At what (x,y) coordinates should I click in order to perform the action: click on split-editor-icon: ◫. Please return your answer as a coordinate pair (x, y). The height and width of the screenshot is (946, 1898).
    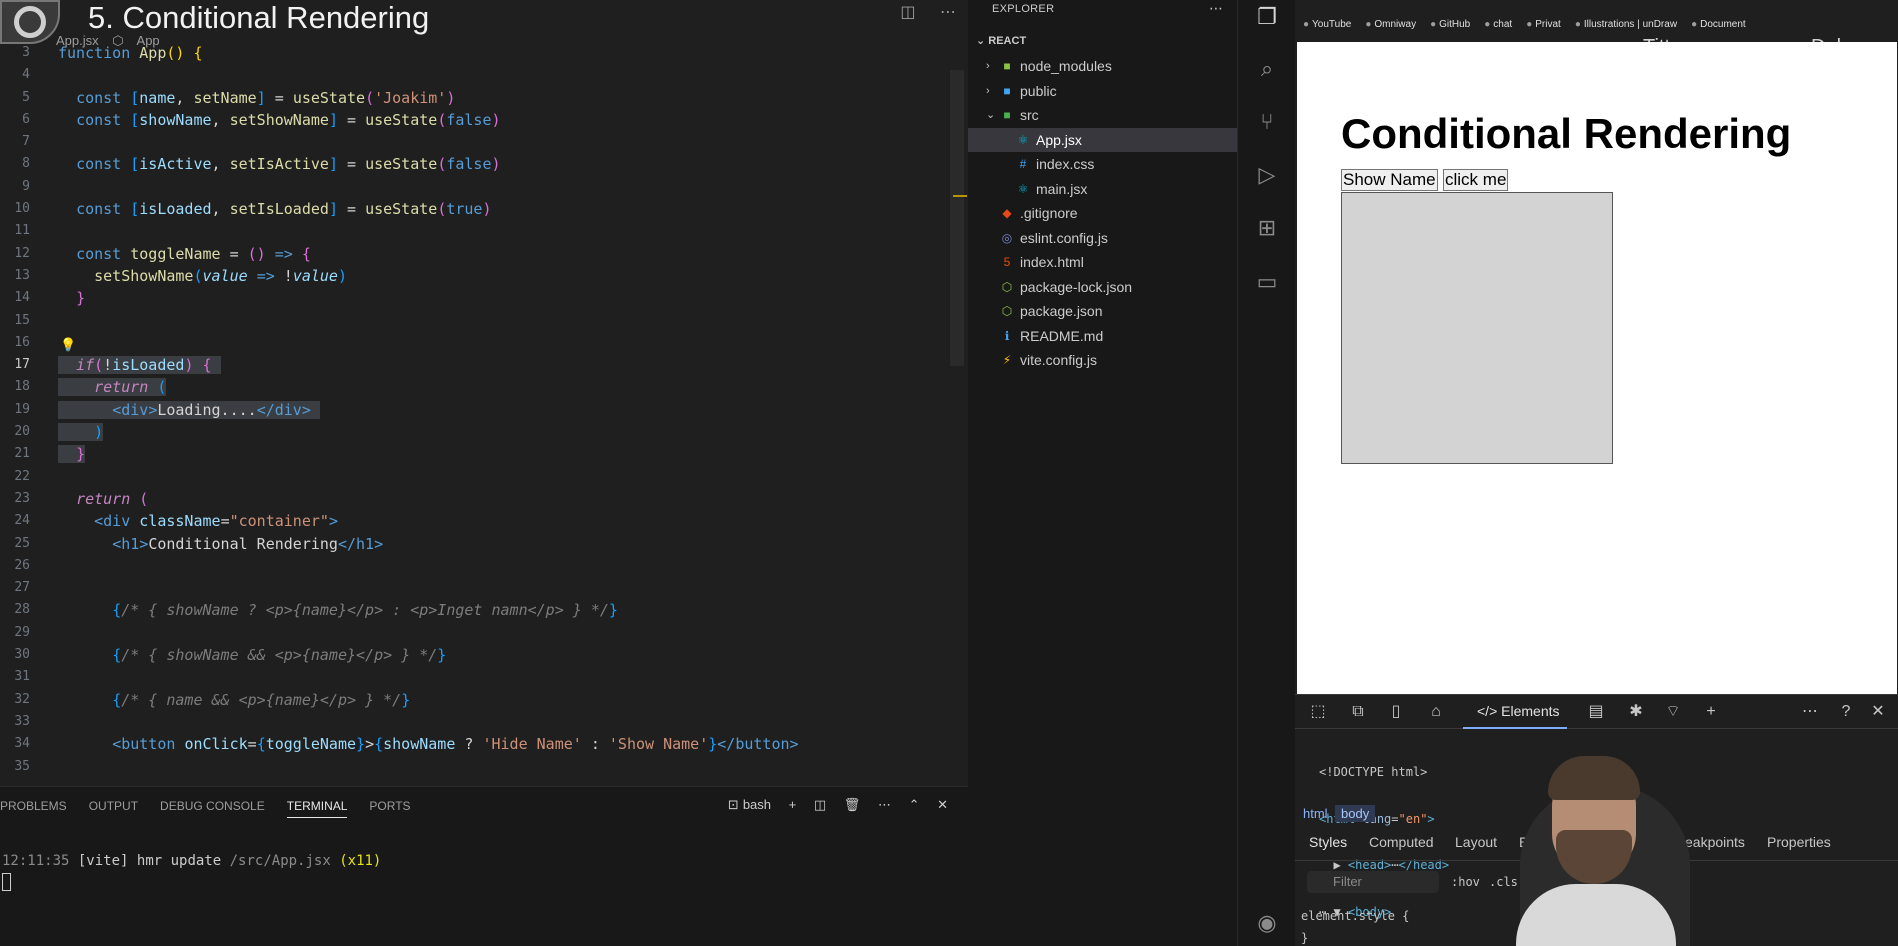
    Looking at the image, I should click on (907, 12).